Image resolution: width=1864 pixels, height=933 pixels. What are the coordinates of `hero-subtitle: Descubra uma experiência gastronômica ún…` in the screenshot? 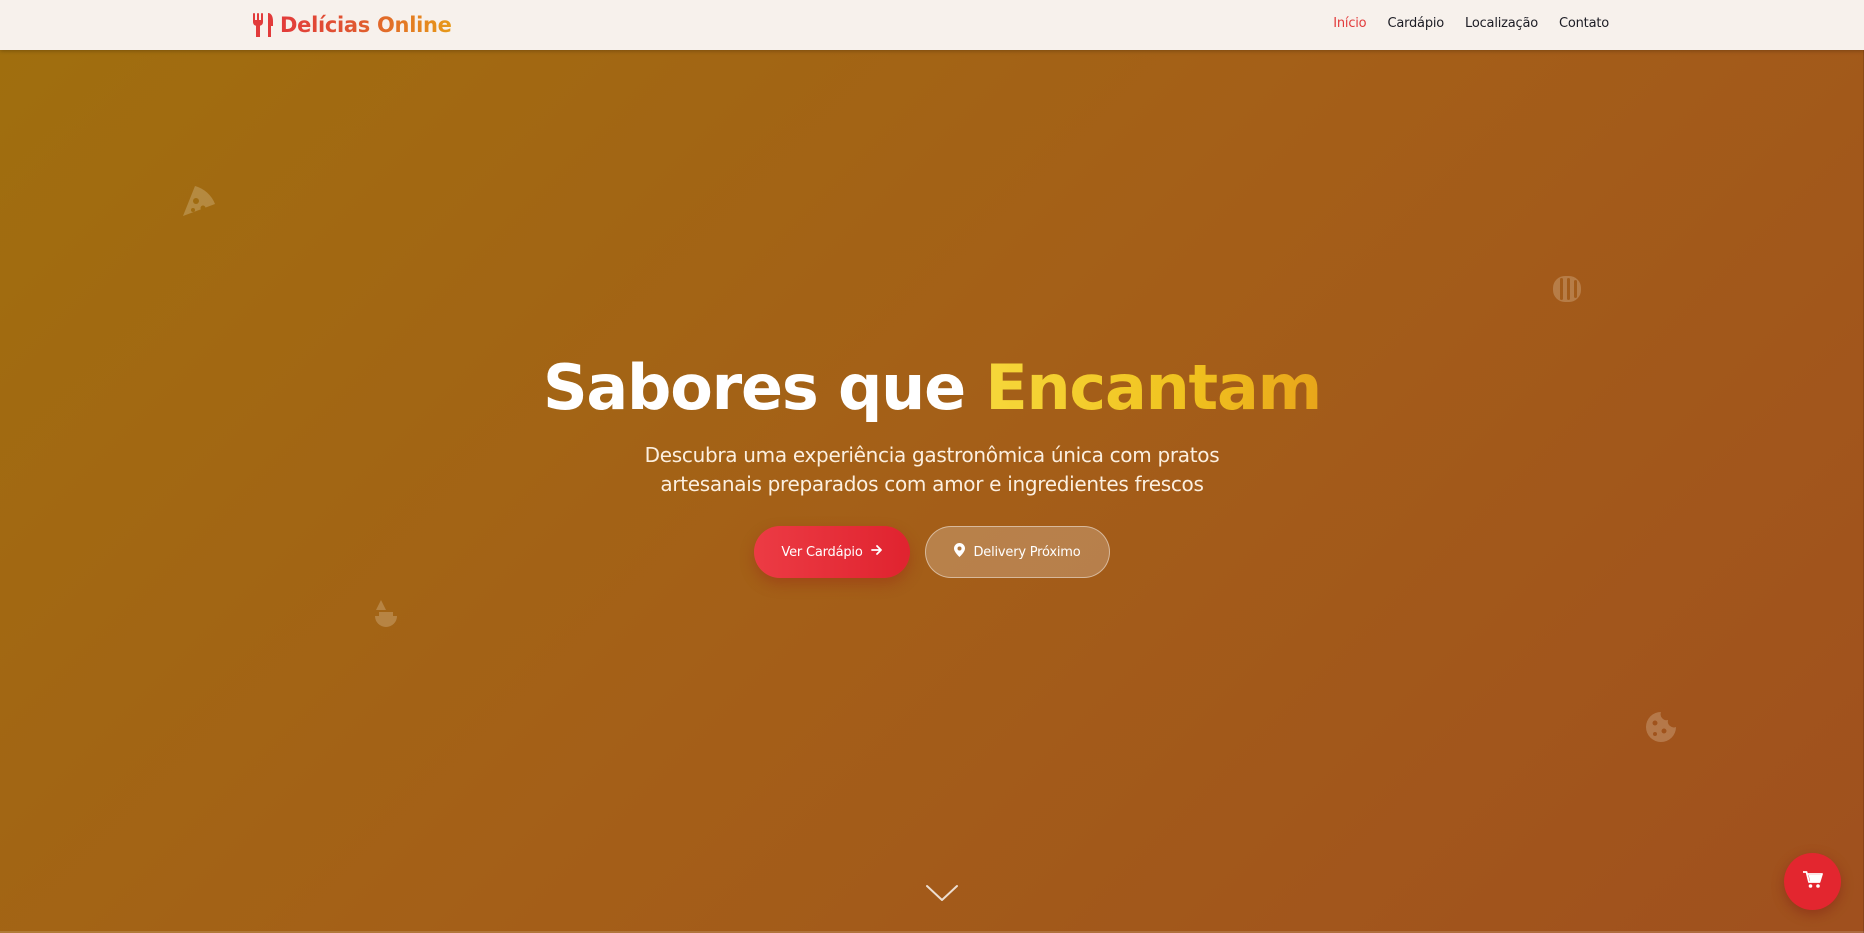 It's located at (932, 470).